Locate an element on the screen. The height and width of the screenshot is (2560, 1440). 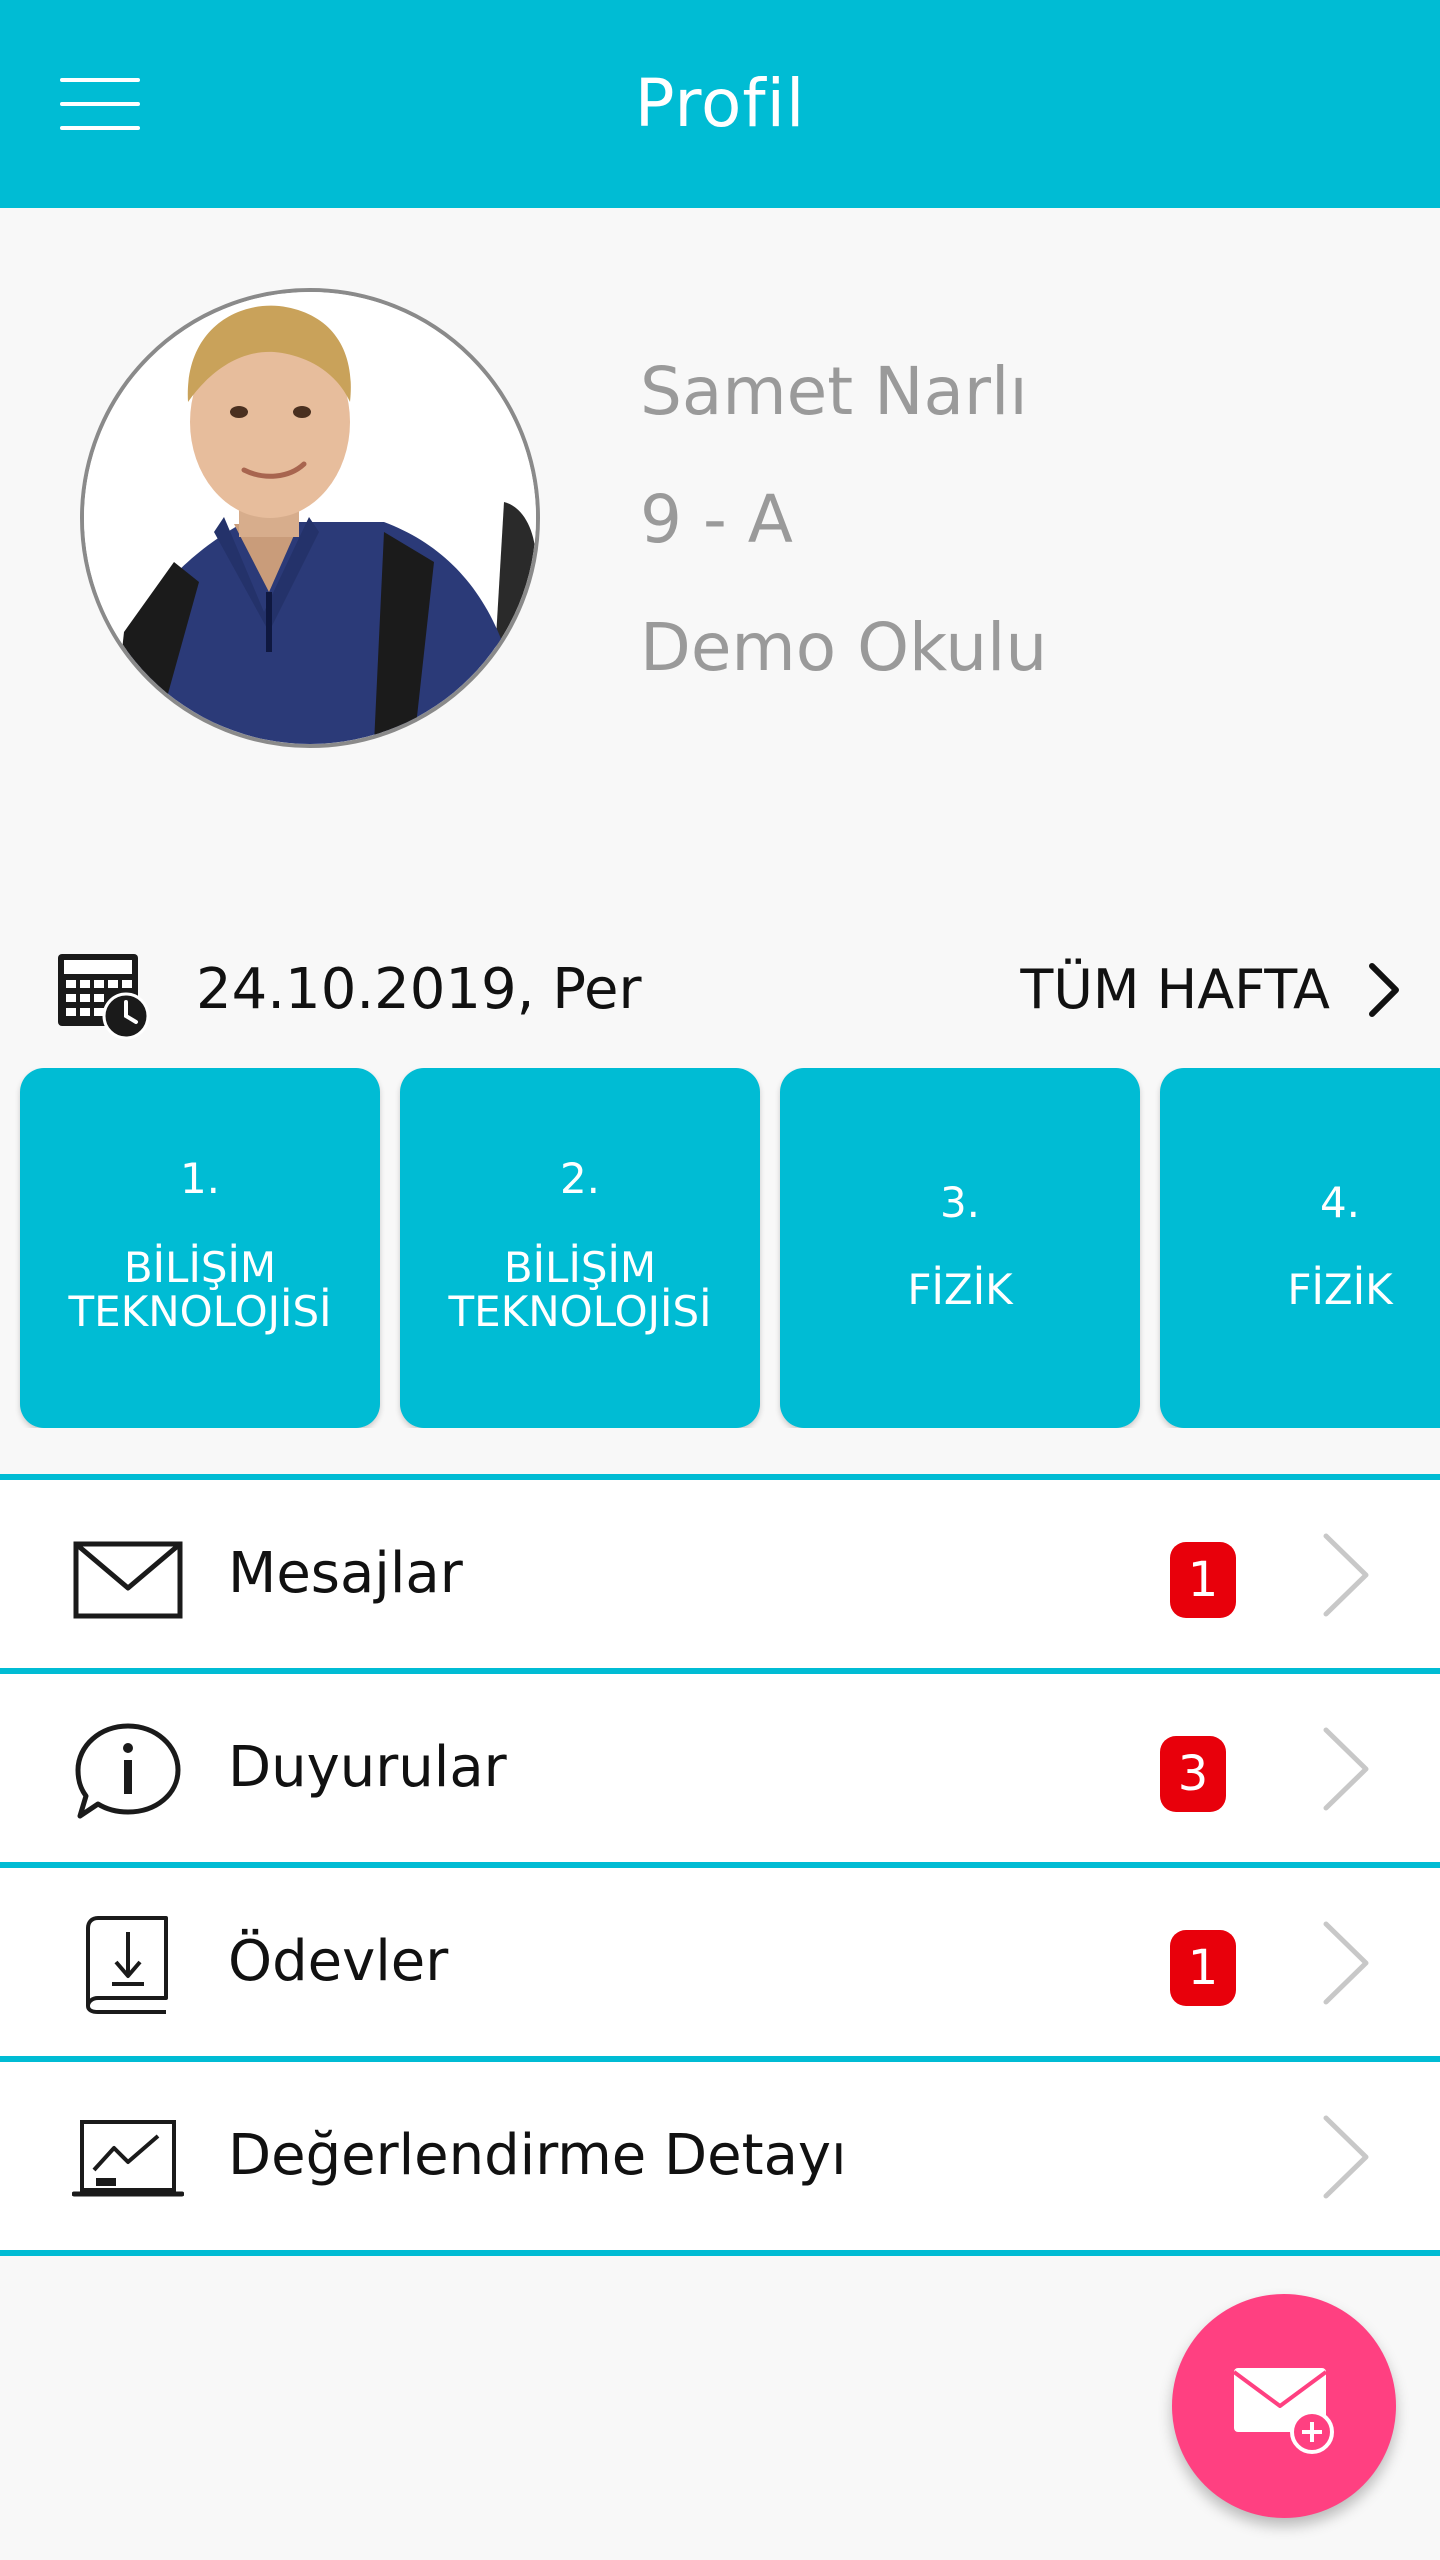
schedule-date: 24.10.2019, Per is located at coordinates (419, 989).